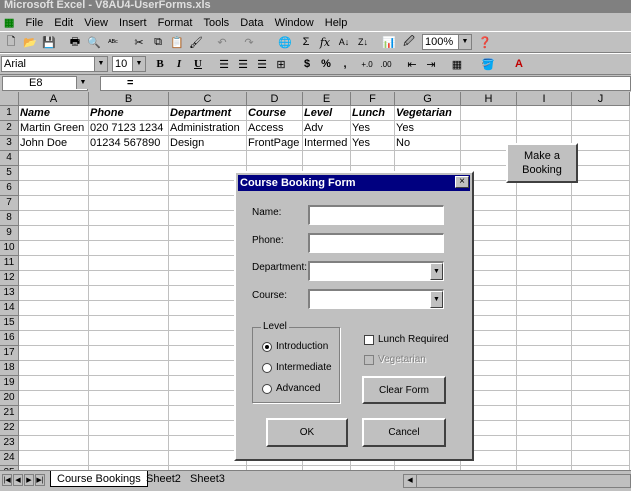 The width and height of the screenshot is (631, 491). What do you see at coordinates (177, 42) in the screenshot?
I see `paste-icon: 📋` at bounding box center [177, 42].